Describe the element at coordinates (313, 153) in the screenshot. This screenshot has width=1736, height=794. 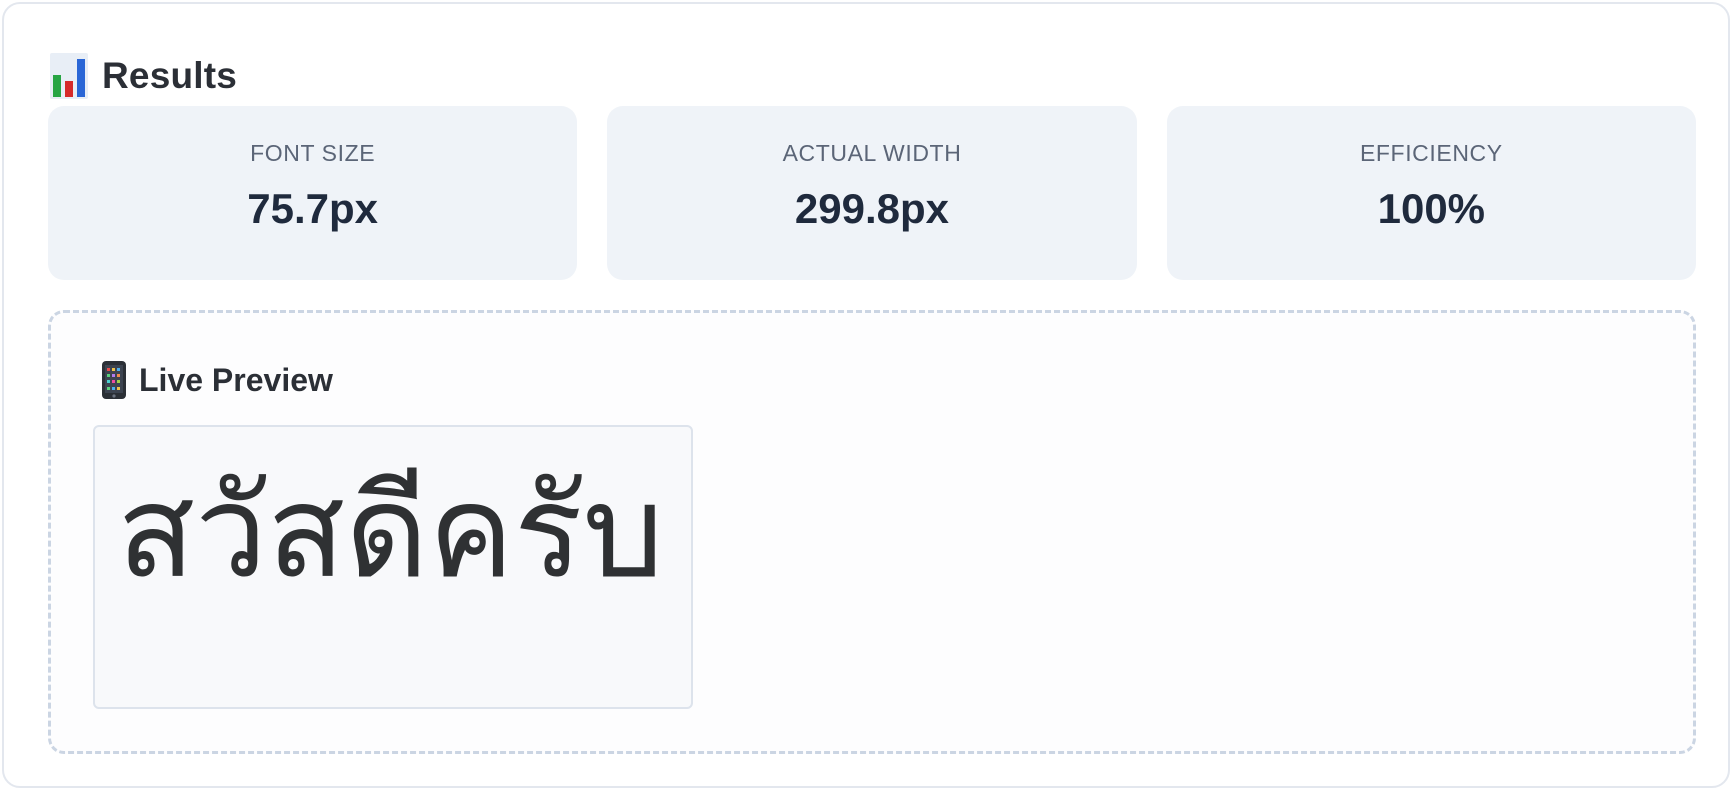
I see `metric-label: FONT SIZE` at that location.